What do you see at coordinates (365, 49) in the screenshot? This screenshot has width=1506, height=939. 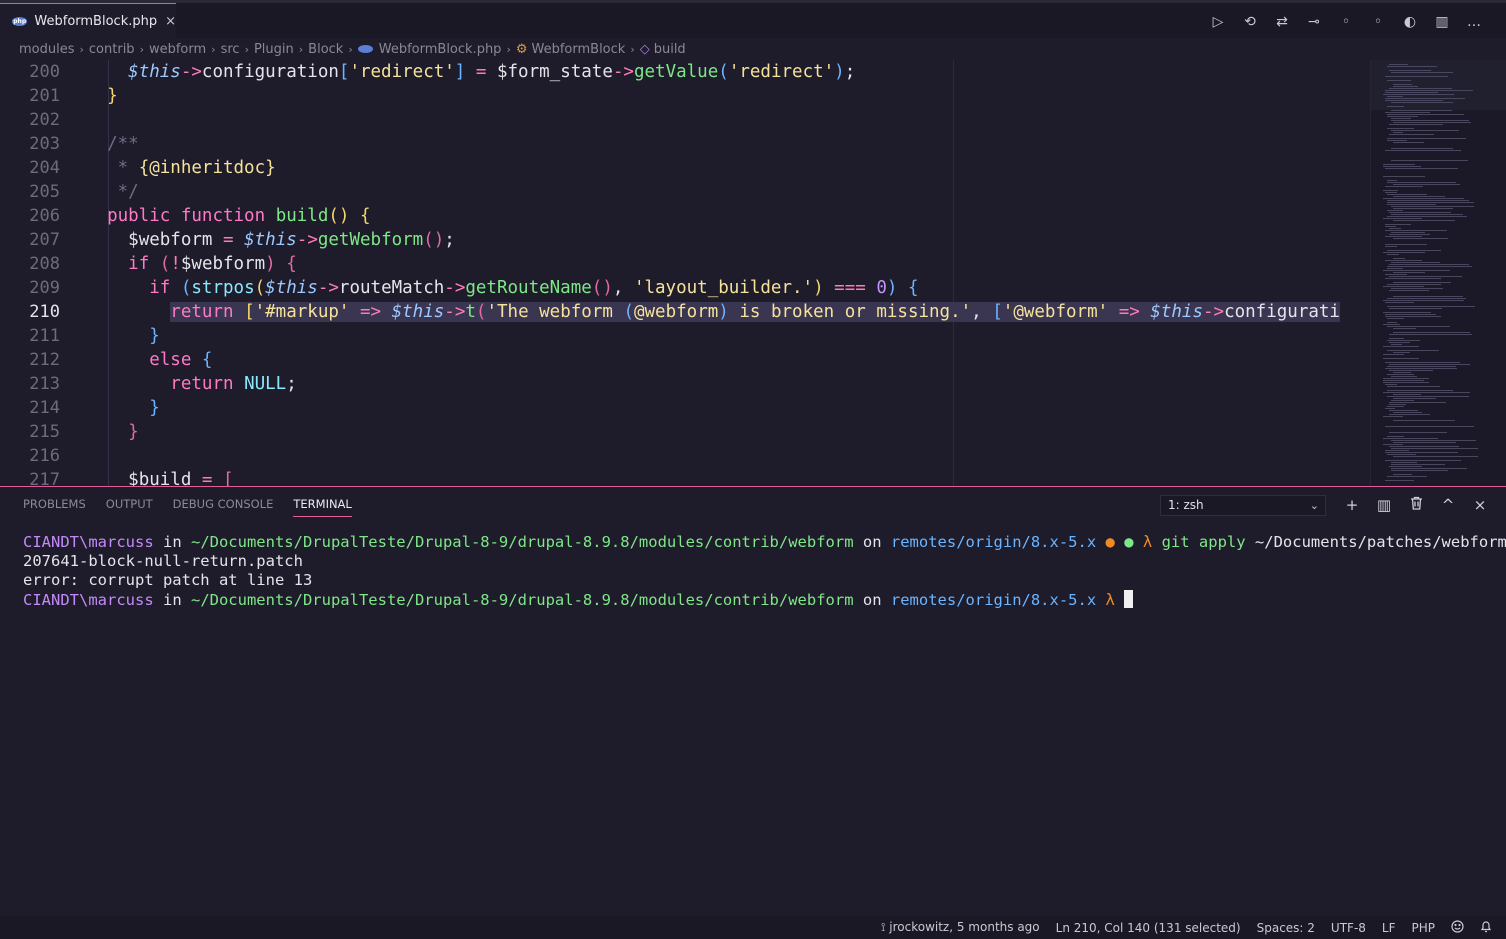 I see `php-file-icon` at bounding box center [365, 49].